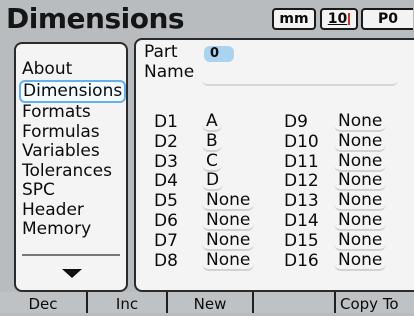 The height and width of the screenshot is (316, 414). I want to click on softkey-inc: Inc, so click(128, 302).